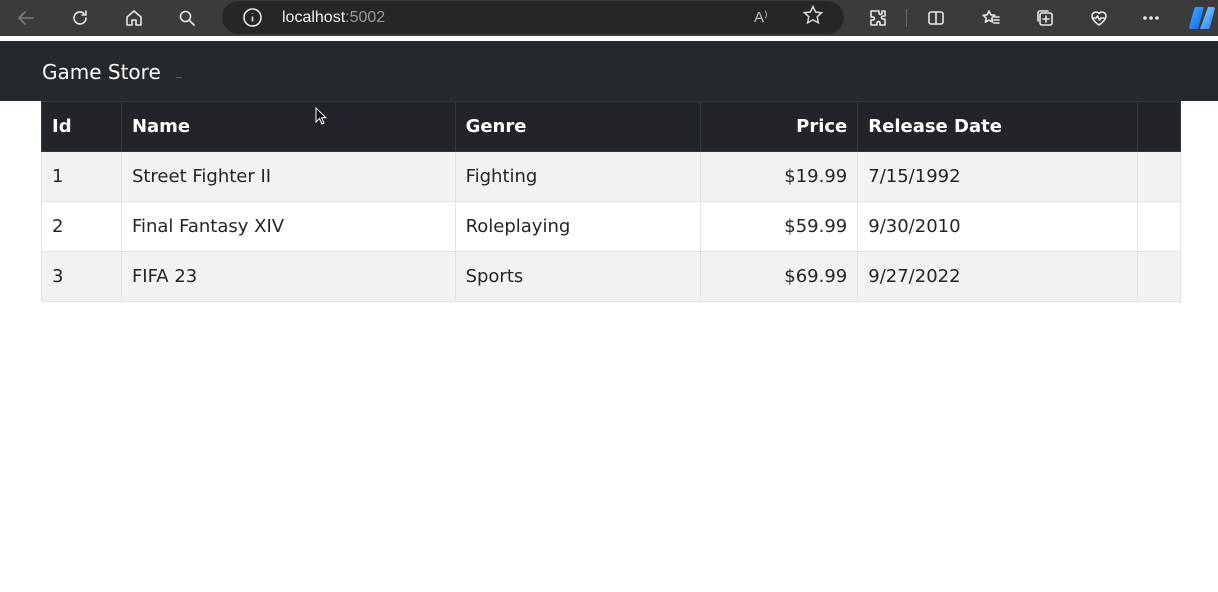  What do you see at coordinates (80, 18) in the screenshot?
I see `refresh-icon` at bounding box center [80, 18].